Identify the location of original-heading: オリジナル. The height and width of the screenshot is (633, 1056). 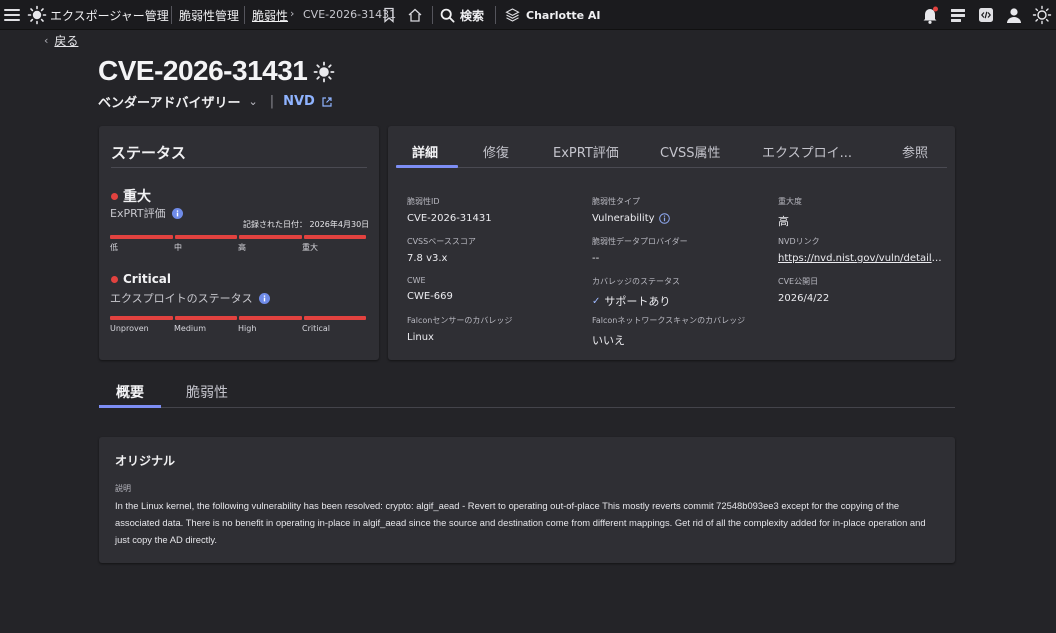
(145, 461).